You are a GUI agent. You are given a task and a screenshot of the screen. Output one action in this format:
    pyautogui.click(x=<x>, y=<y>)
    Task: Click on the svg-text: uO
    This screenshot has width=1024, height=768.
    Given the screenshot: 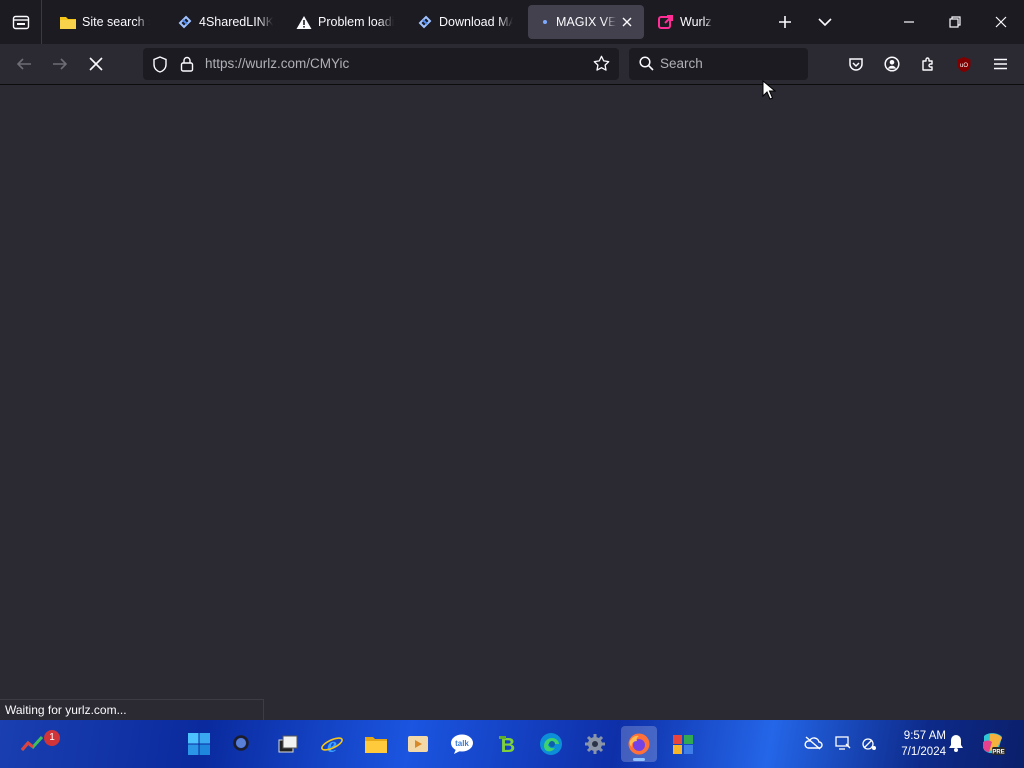 What is the action you would take?
    pyautogui.click(x=964, y=66)
    